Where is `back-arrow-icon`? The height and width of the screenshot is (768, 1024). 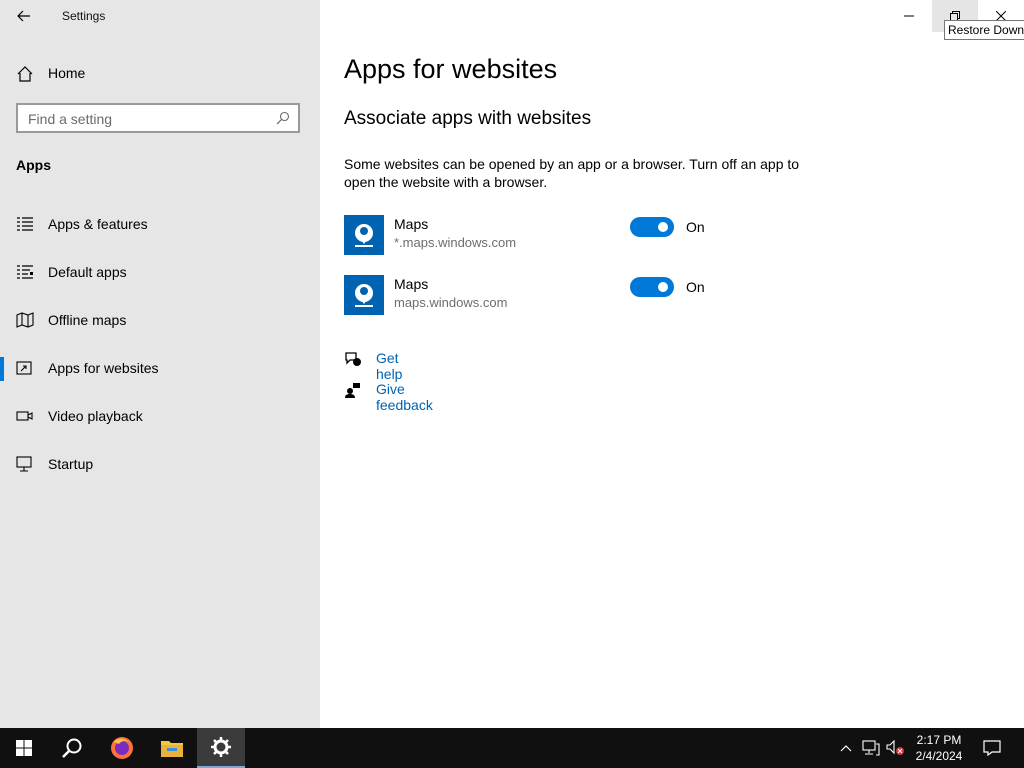 back-arrow-icon is located at coordinates (23, 16).